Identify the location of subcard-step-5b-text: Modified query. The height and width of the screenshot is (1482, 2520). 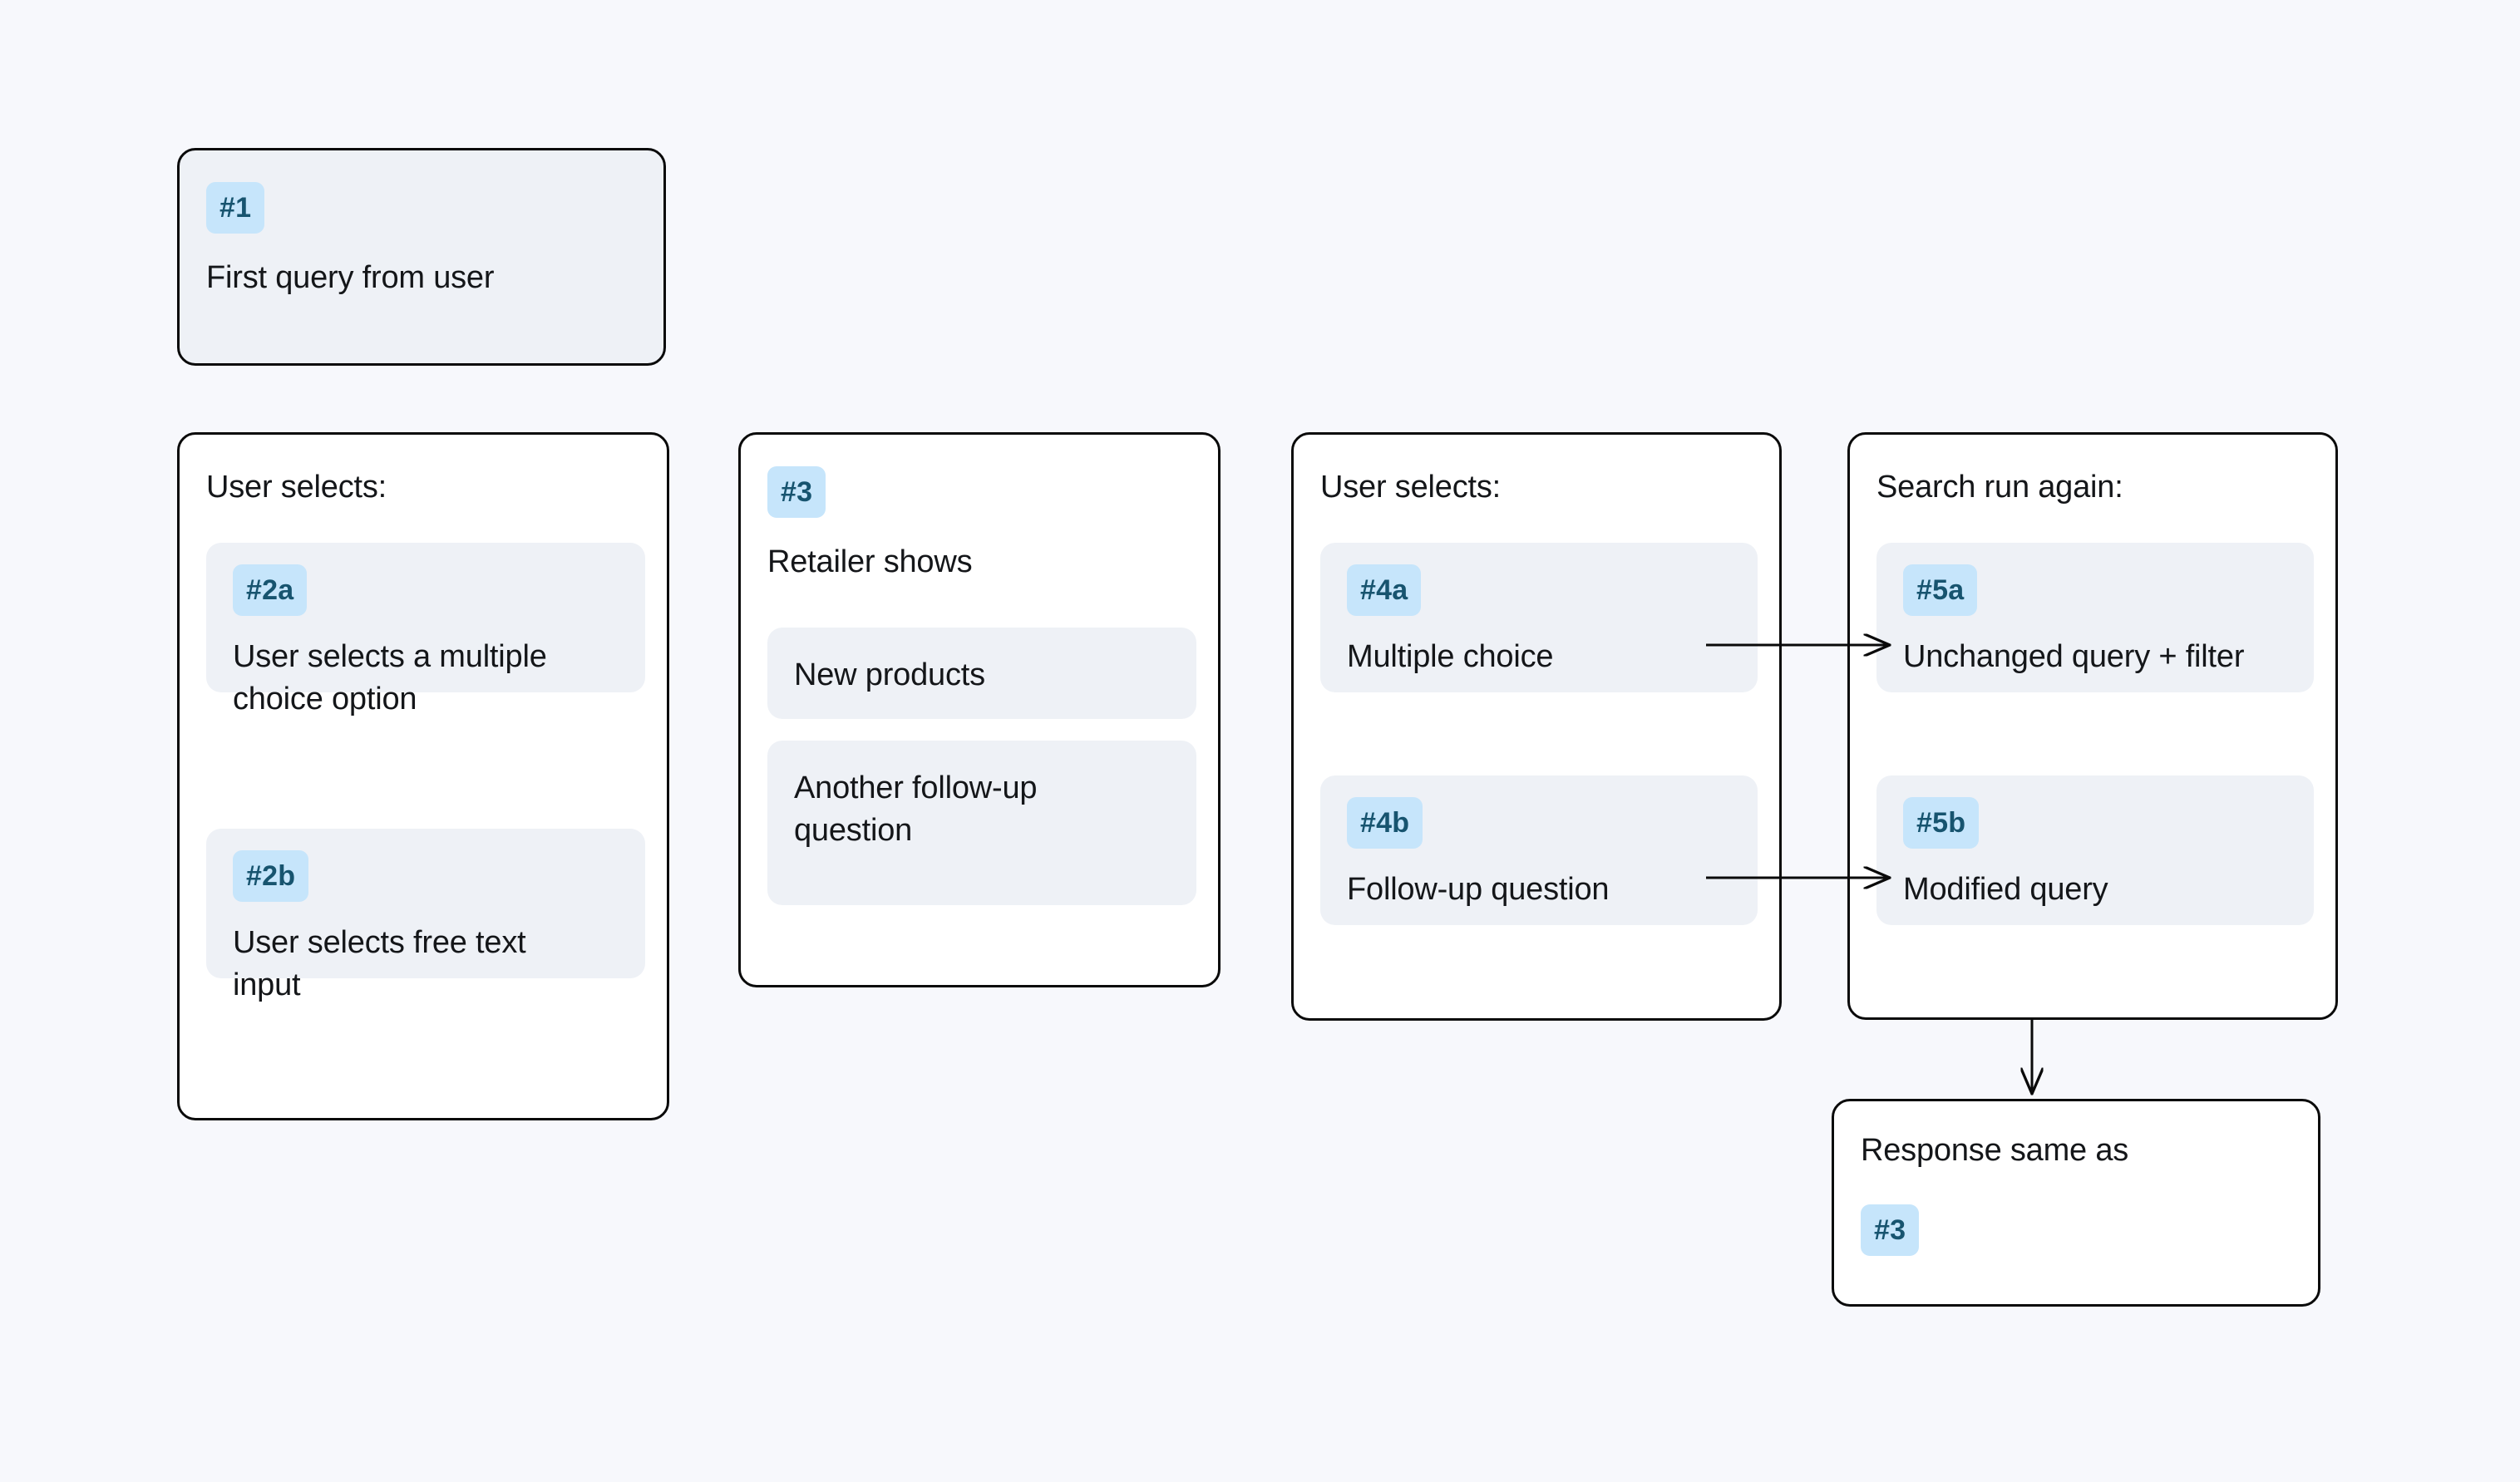
(2005, 890).